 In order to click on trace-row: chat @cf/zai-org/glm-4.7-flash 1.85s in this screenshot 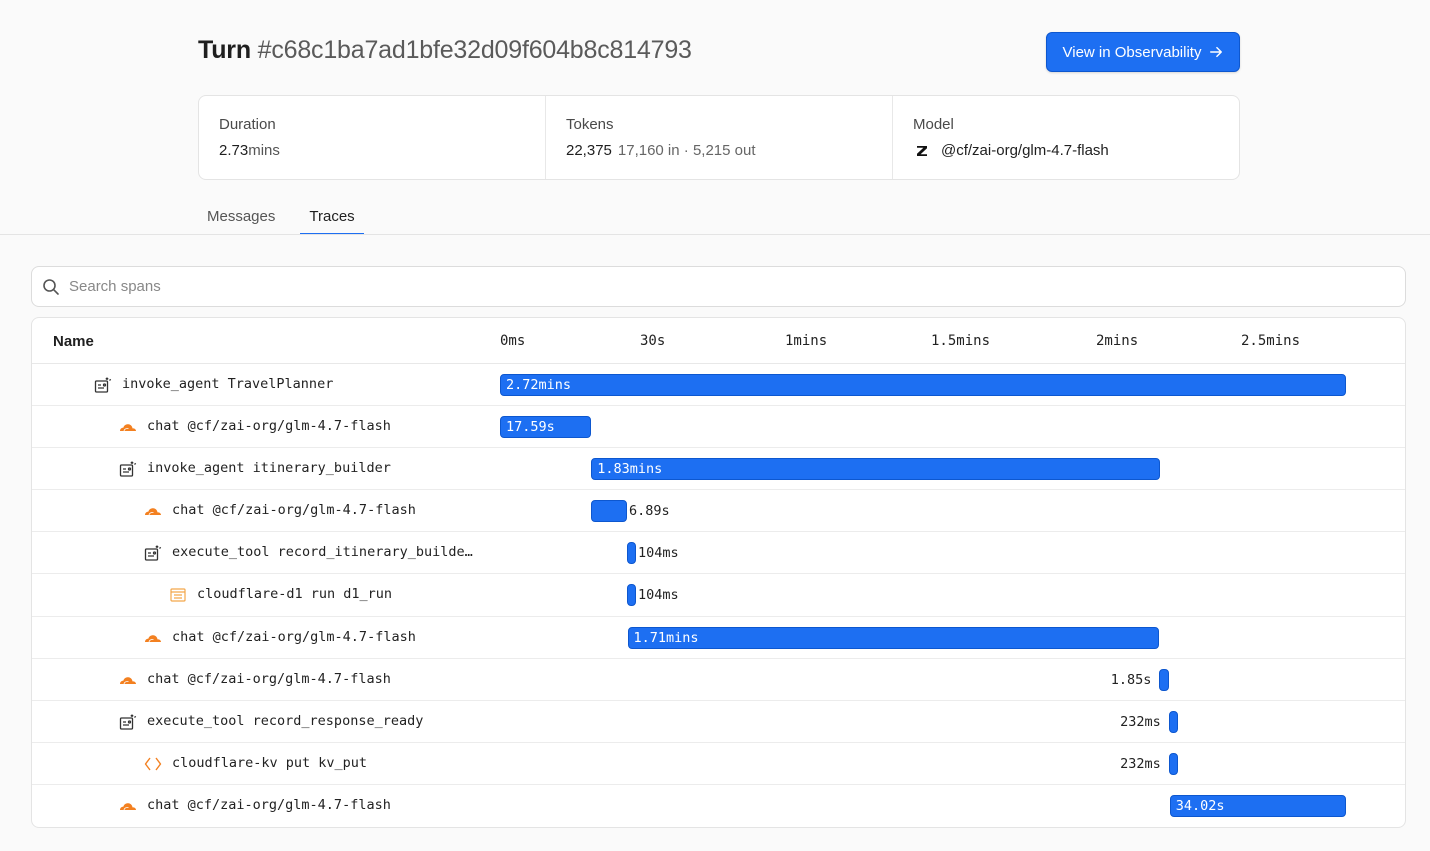, I will do `click(718, 680)`.